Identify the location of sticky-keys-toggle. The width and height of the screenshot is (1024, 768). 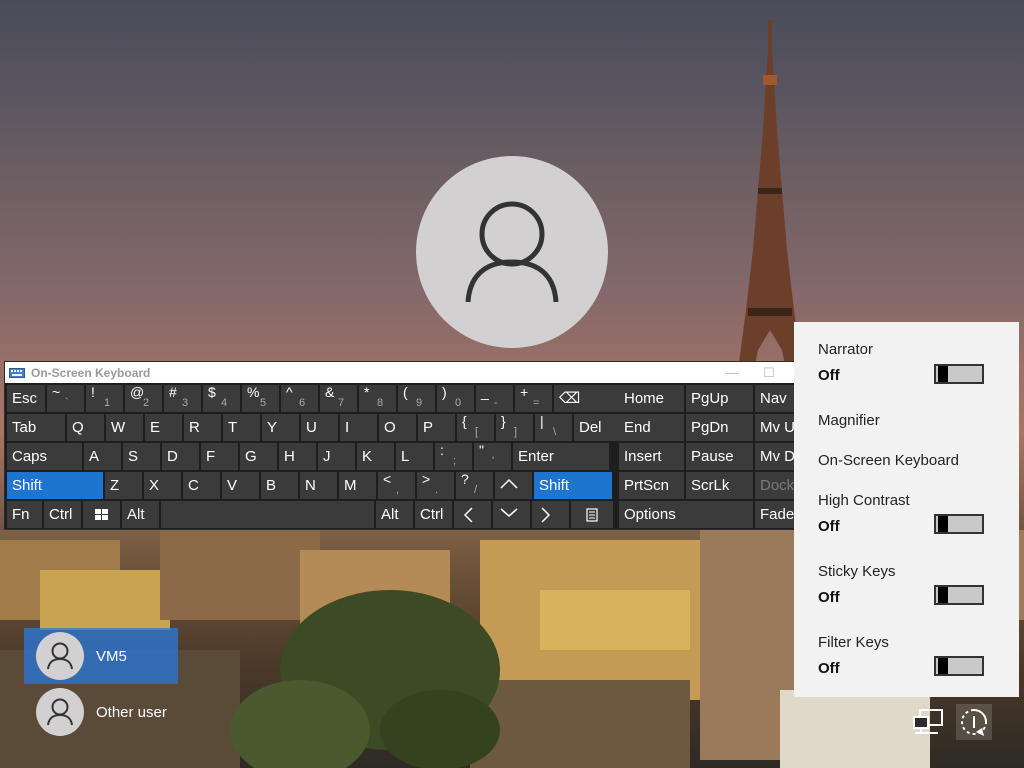
(959, 595).